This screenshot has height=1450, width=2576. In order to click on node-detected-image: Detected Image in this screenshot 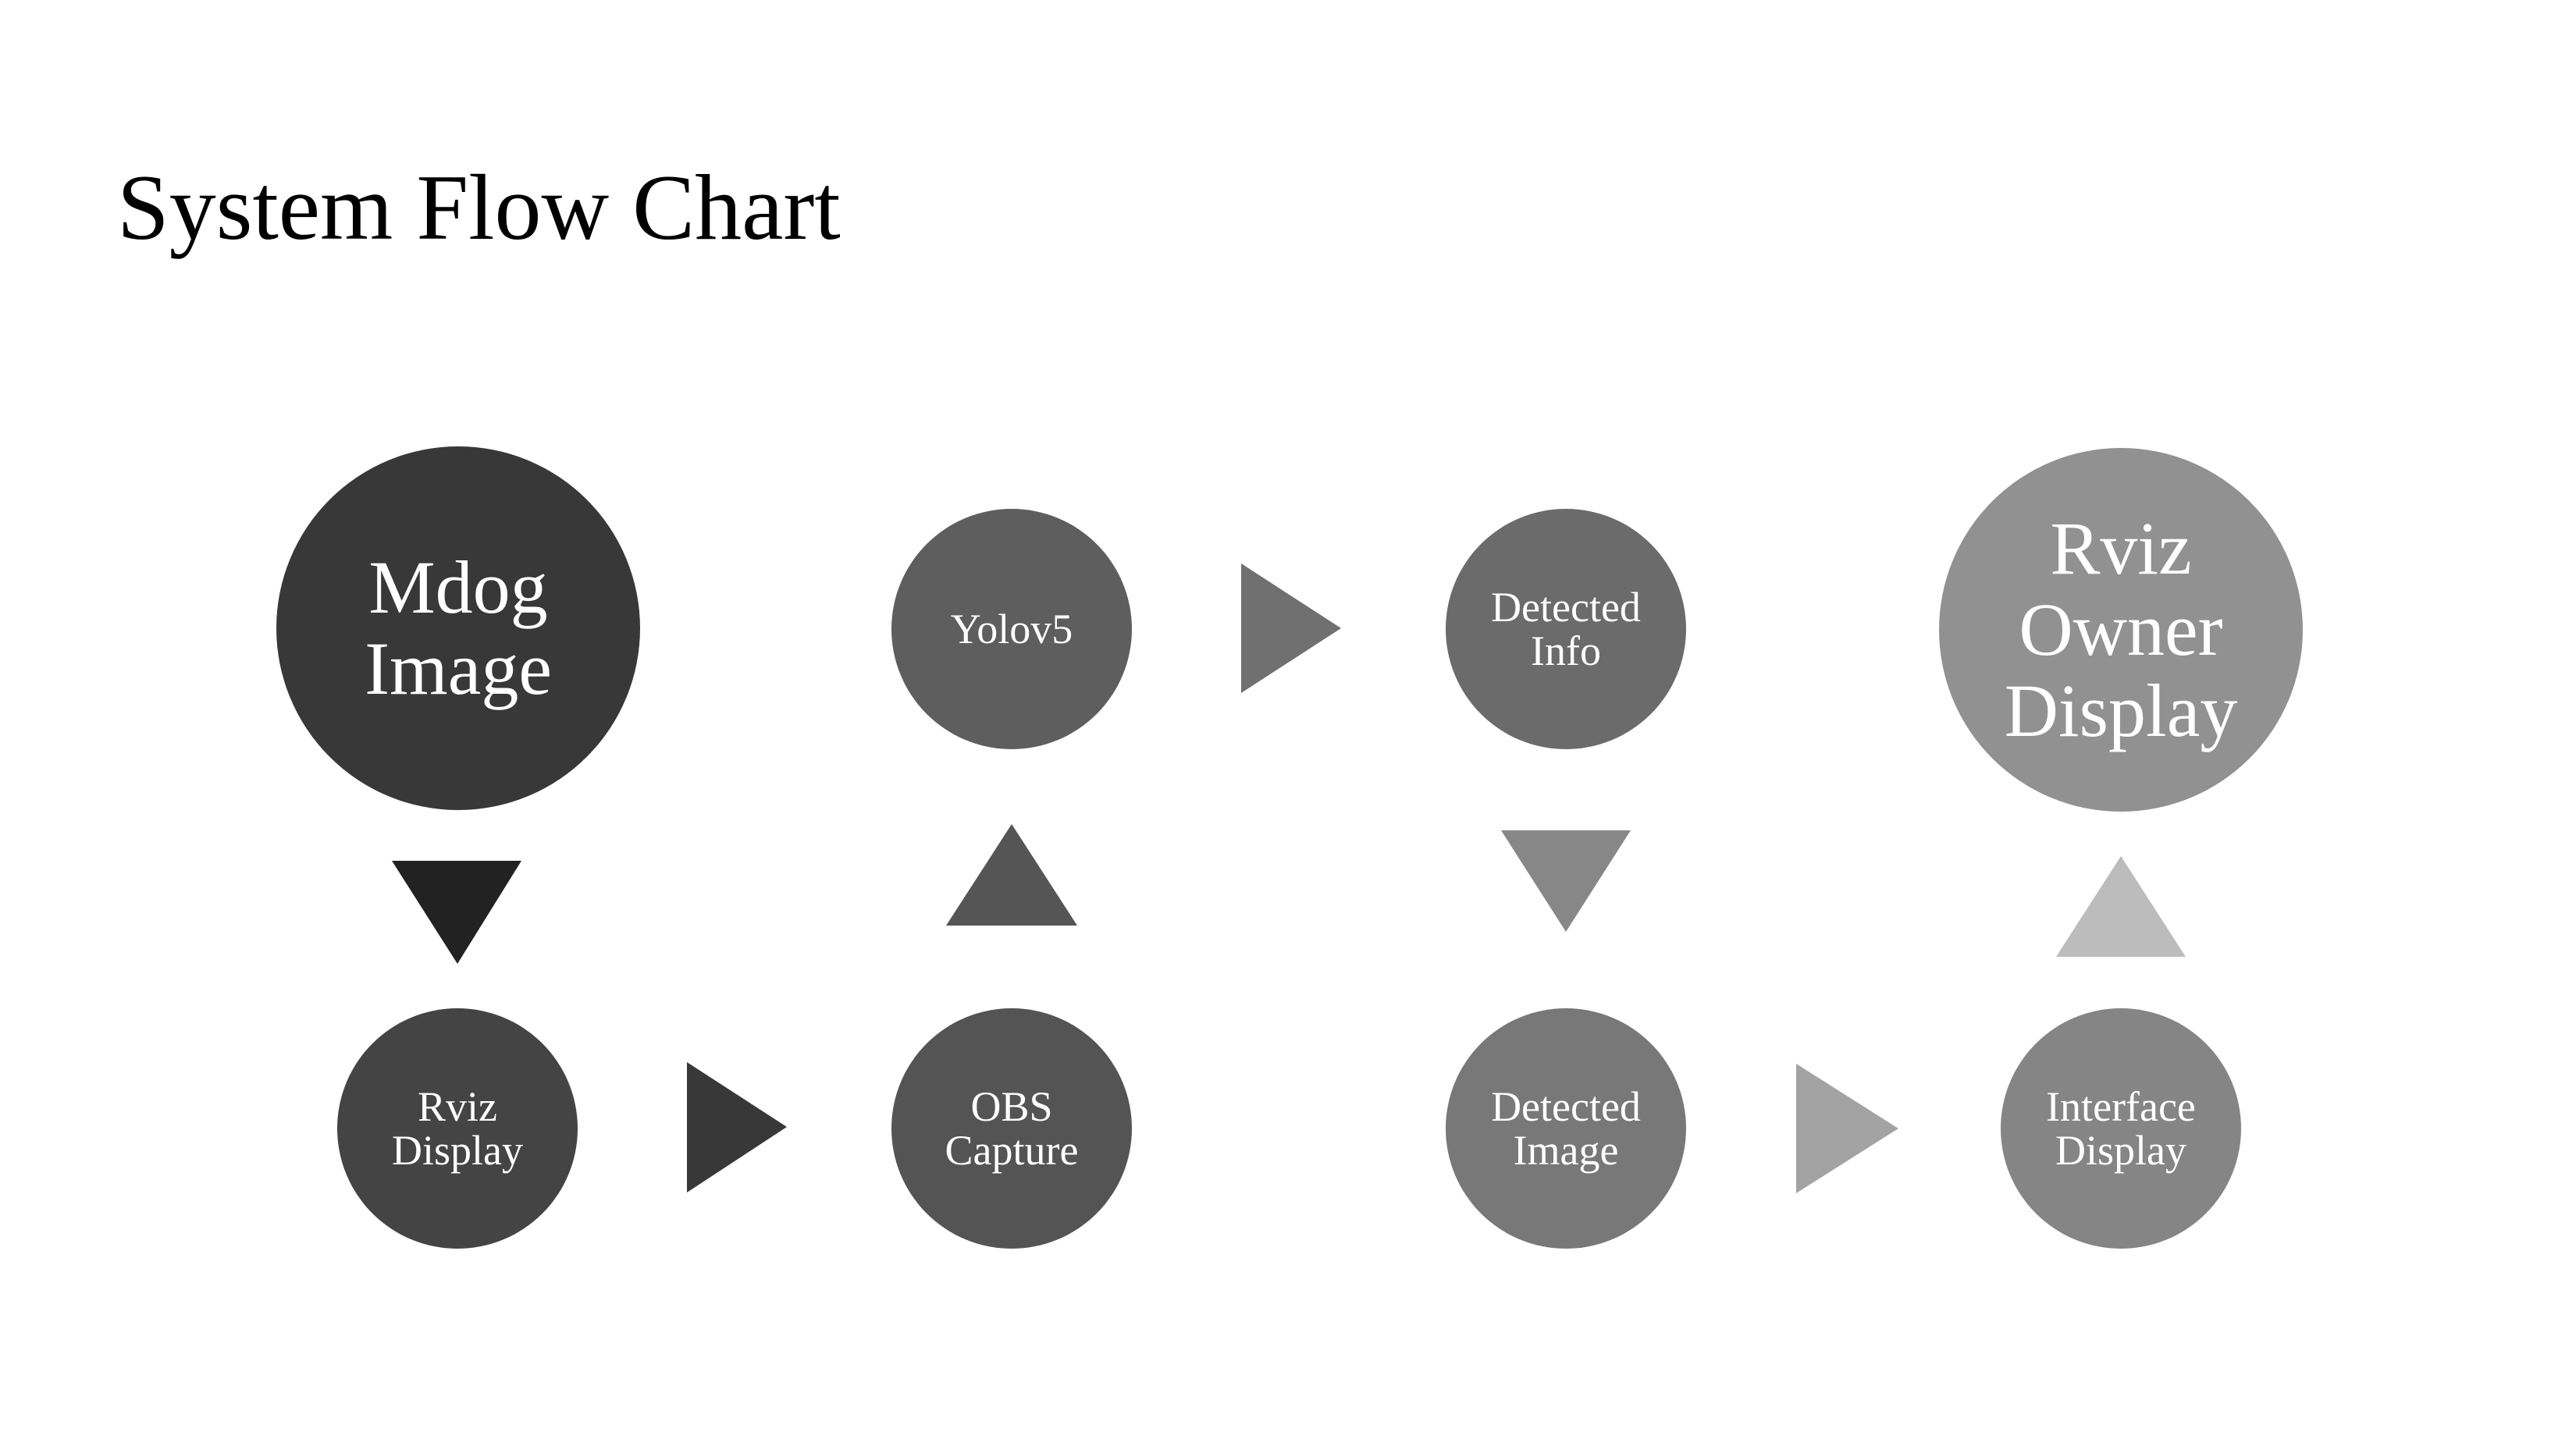, I will do `click(1566, 1128)`.